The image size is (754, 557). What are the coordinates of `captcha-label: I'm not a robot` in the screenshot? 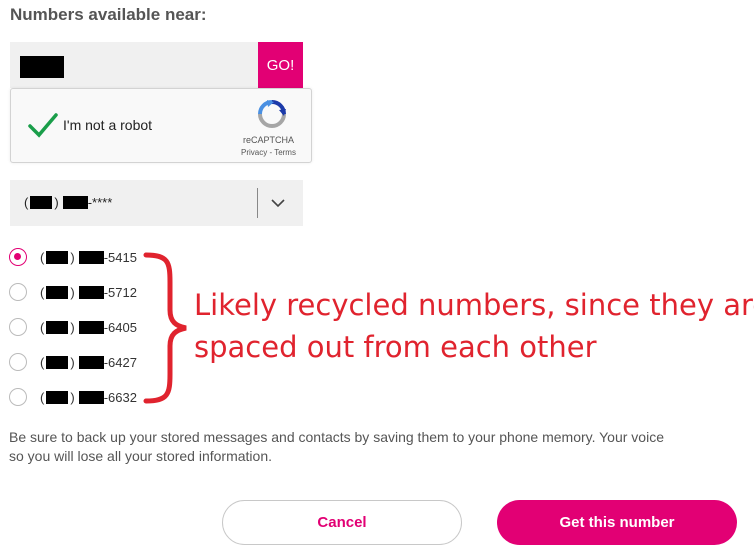 It's located at (108, 125).